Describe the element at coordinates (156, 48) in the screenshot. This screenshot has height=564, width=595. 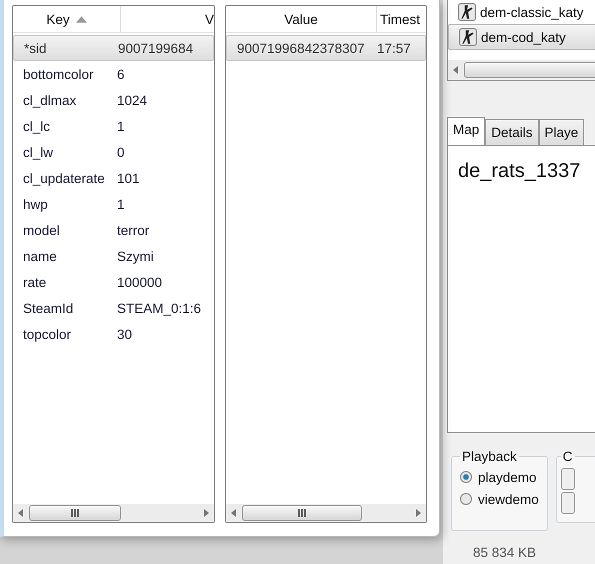
I see `table-cell: 9007199684` at that location.